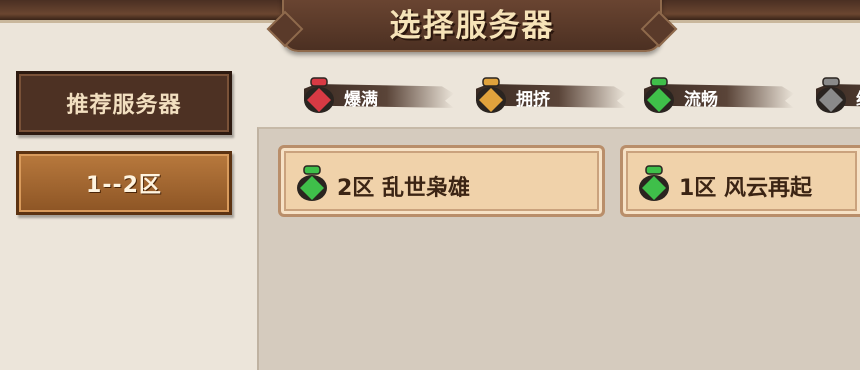 Image resolution: width=860 pixels, height=370 pixels. Describe the element at coordinates (361, 100) in the screenshot. I see `legend-label-full: 爆满` at that location.